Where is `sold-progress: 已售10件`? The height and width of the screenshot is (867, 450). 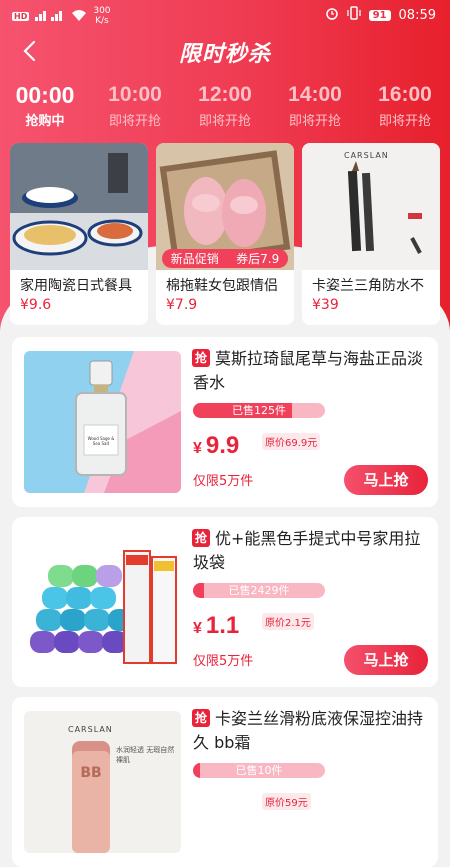
sold-progress: 已售10件 is located at coordinates (259, 770).